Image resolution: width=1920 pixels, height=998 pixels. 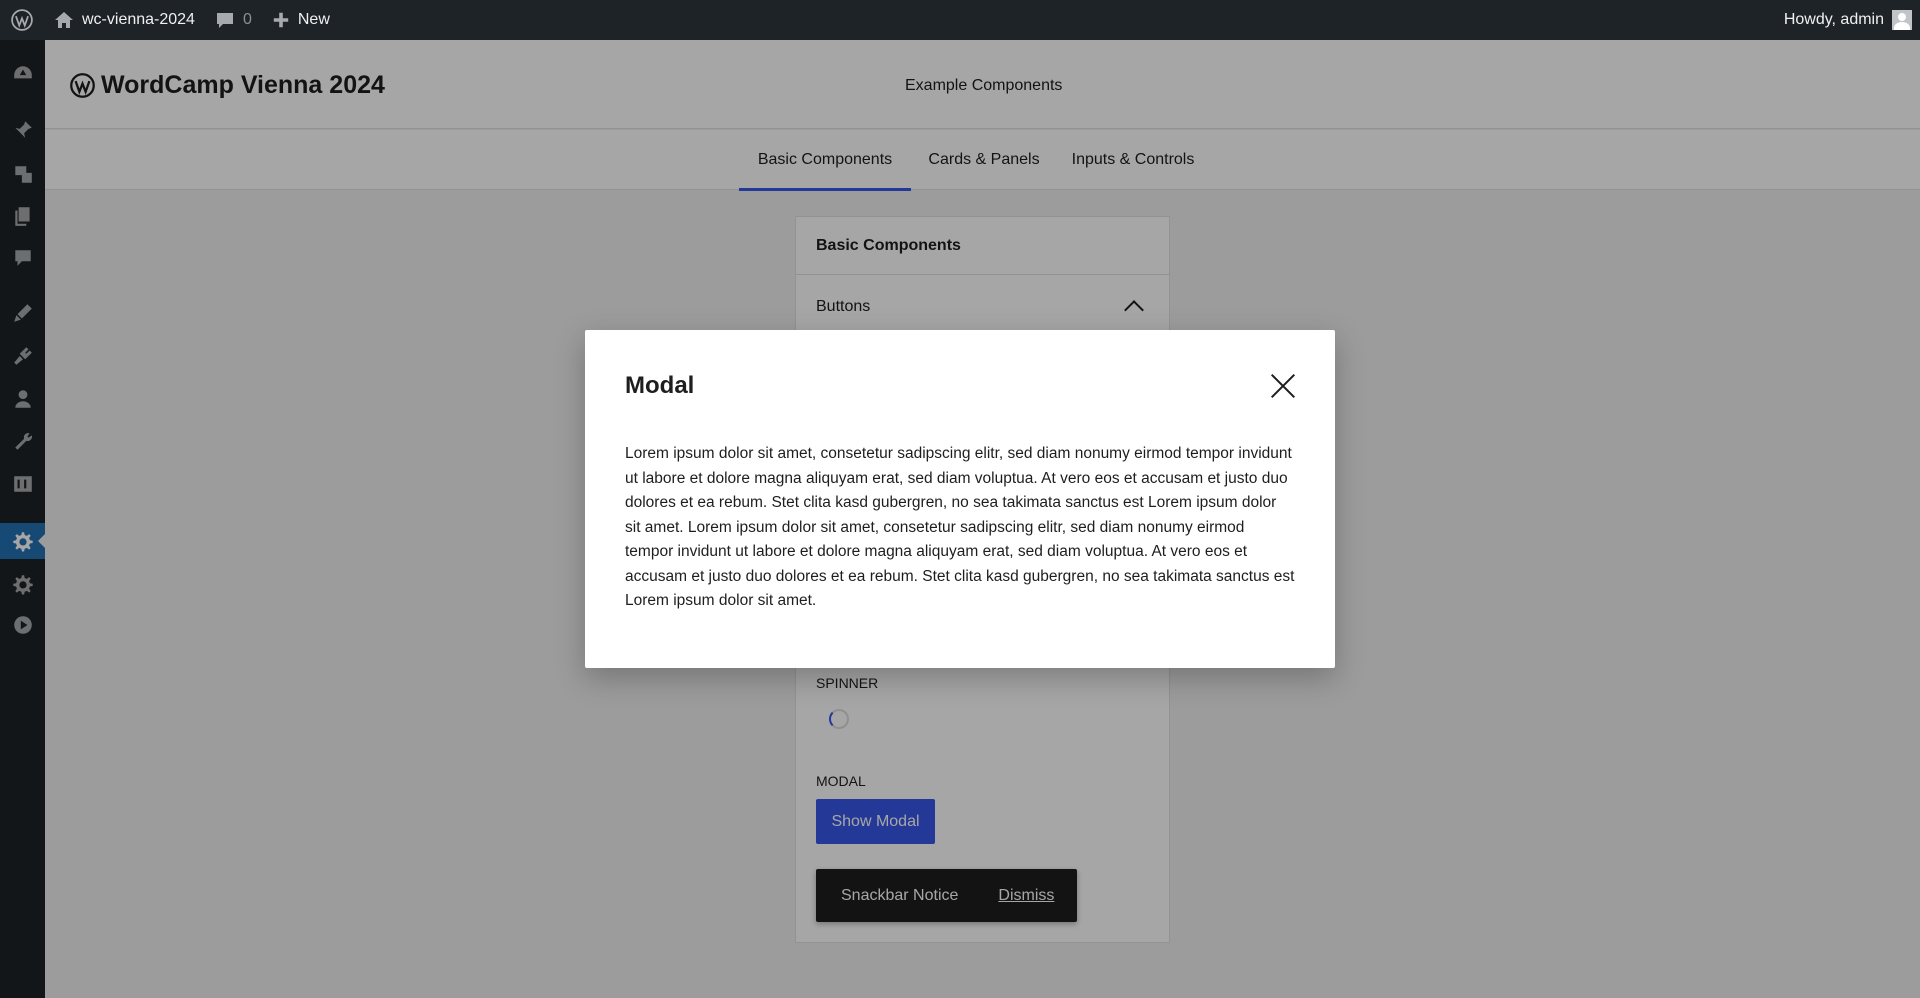 I want to click on home-icon, so click(x=64, y=20).